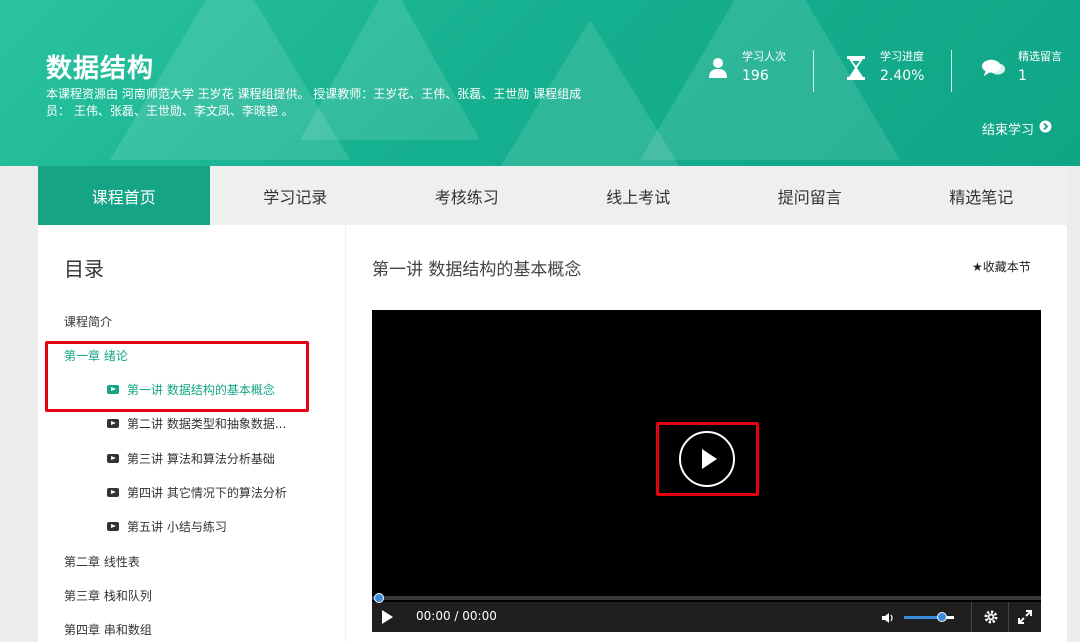 This screenshot has height=642, width=1080. I want to click on lesson-label: 第三讲 算法和算法分析基础, so click(201, 459).